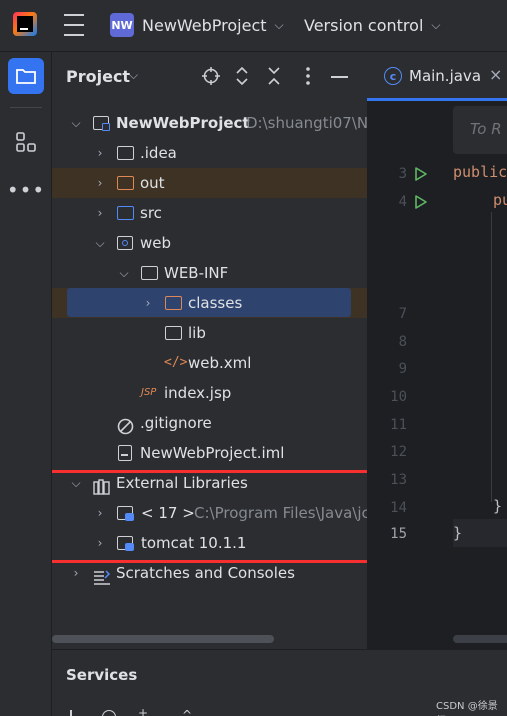 This screenshot has height=716, width=507. I want to click on jsp-file-icon: JSP, so click(149, 392).